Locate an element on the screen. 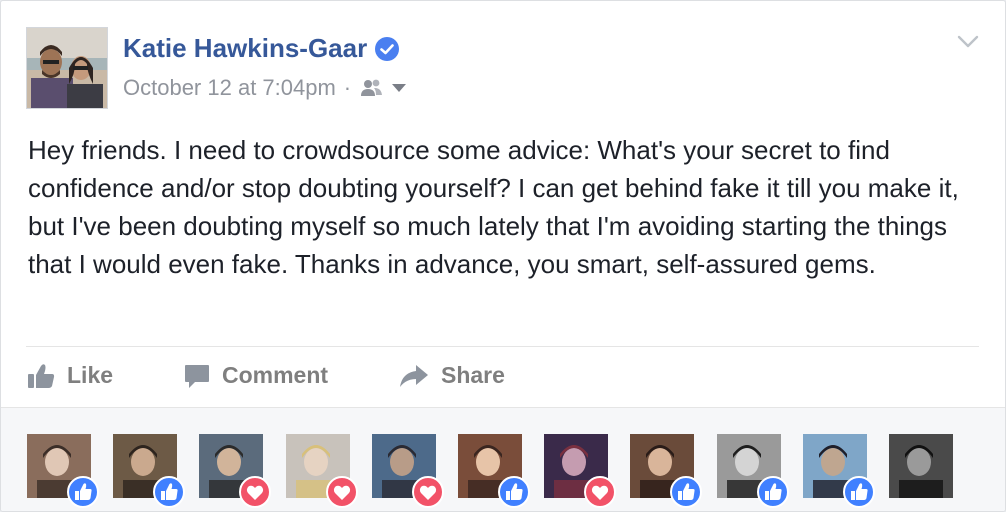 The image size is (1006, 512). chevron-down-icon is located at coordinates (968, 42).